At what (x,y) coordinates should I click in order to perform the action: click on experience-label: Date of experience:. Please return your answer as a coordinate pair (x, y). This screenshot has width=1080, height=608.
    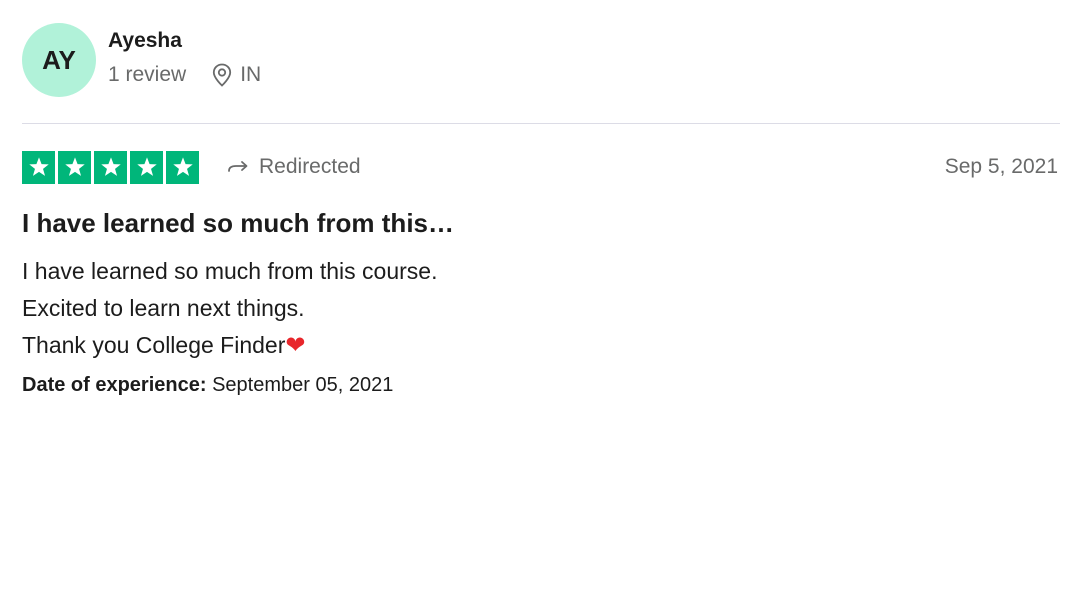
    Looking at the image, I should click on (114, 385).